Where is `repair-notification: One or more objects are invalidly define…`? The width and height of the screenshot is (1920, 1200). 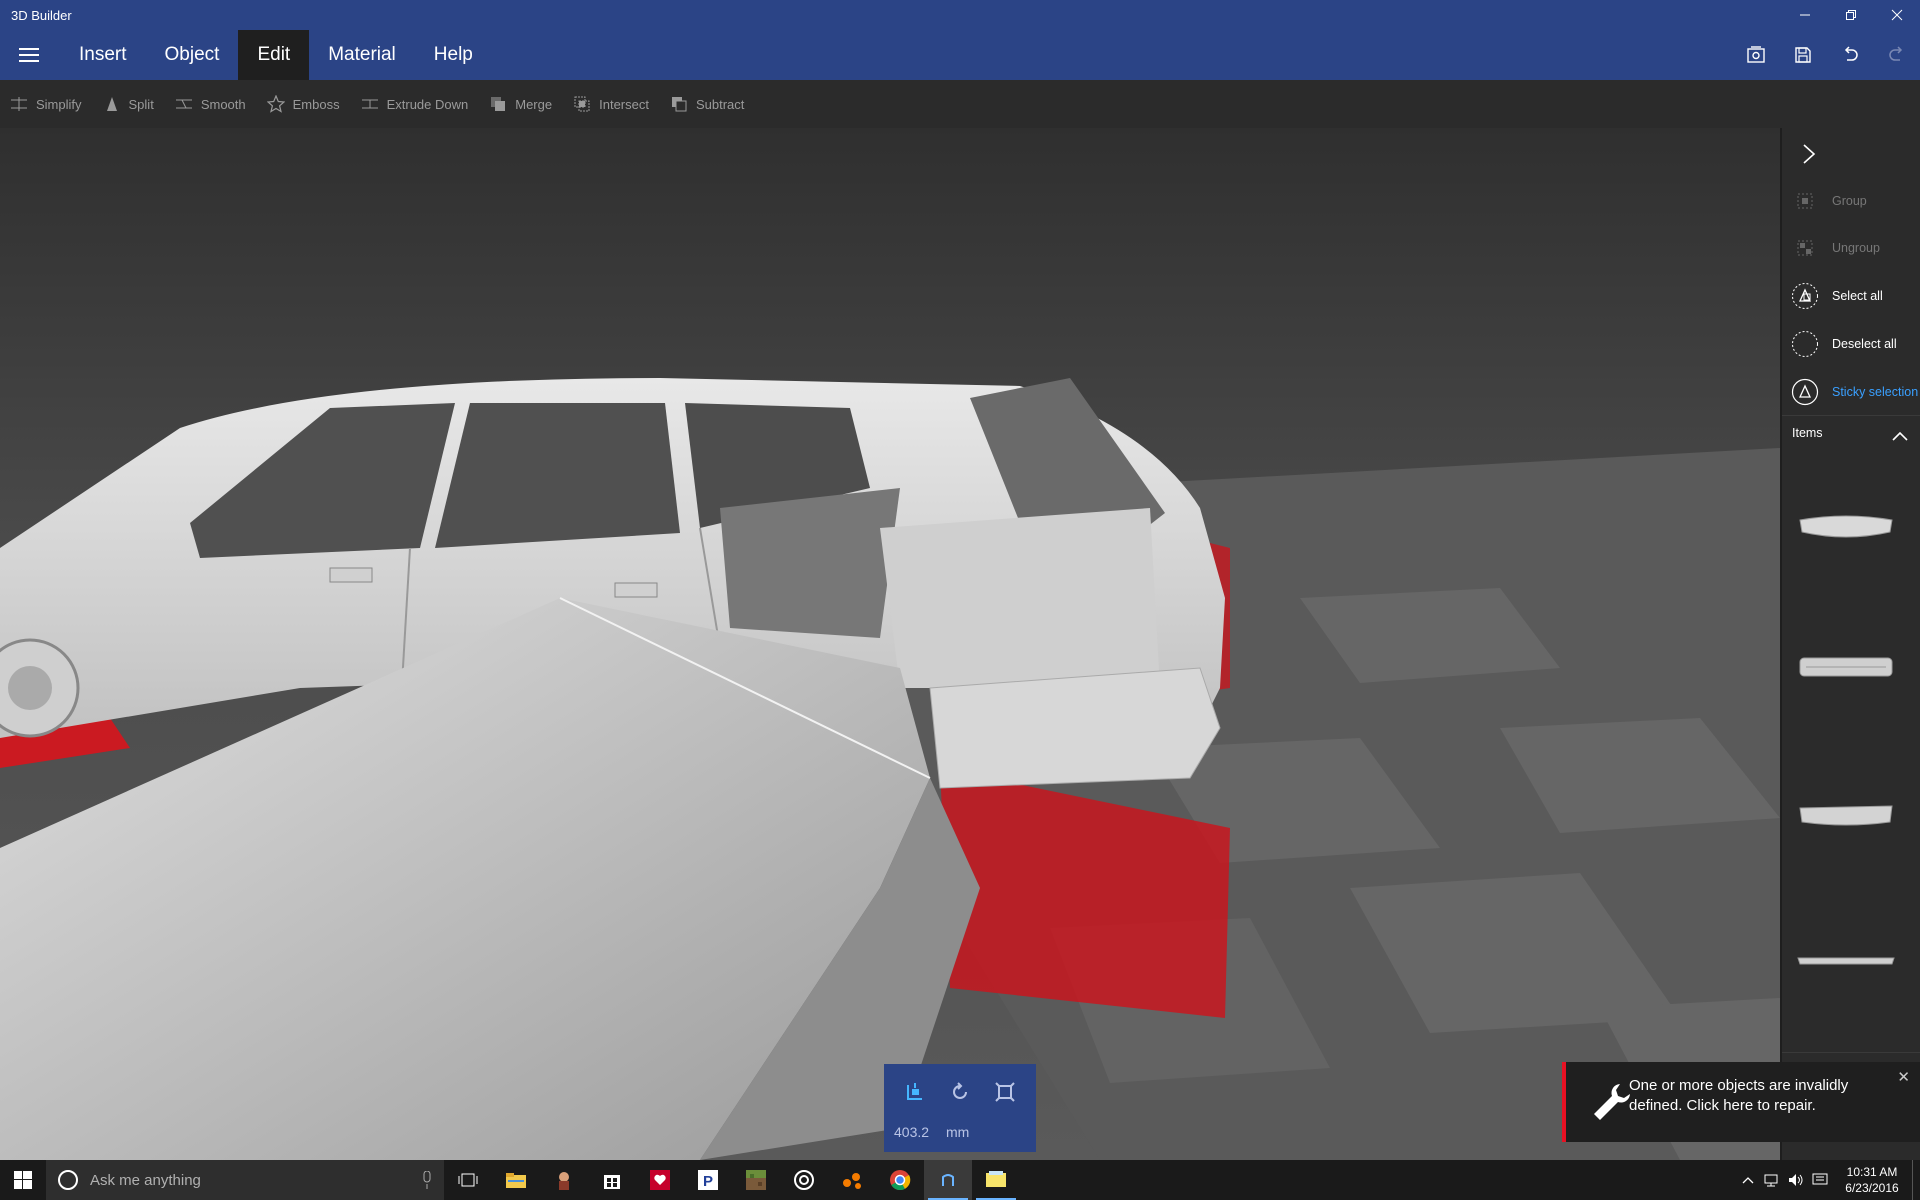 repair-notification: One or more objects are invalidly define… is located at coordinates (1741, 1102).